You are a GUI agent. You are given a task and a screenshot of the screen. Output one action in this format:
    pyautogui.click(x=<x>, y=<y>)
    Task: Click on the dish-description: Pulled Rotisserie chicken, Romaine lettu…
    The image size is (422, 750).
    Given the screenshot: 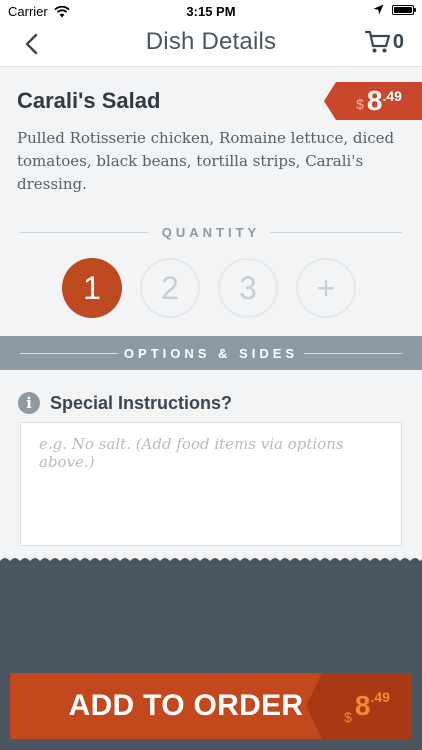 What is the action you would take?
    pyautogui.click(x=206, y=161)
    